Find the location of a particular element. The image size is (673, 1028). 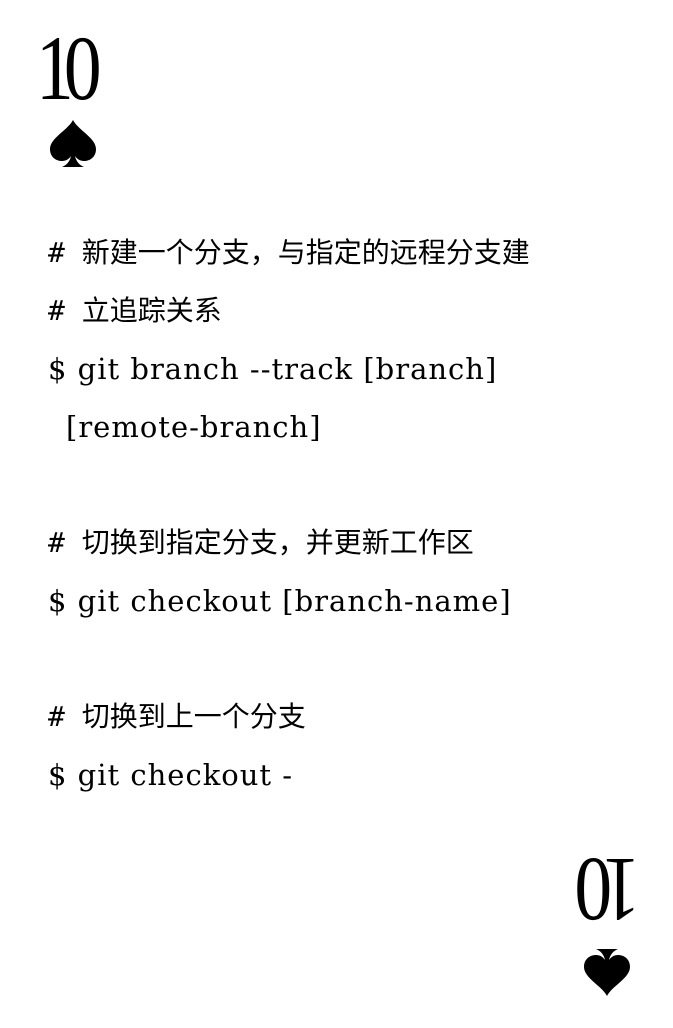

card-corner-bottom: 10 is located at coordinates (605, 923).